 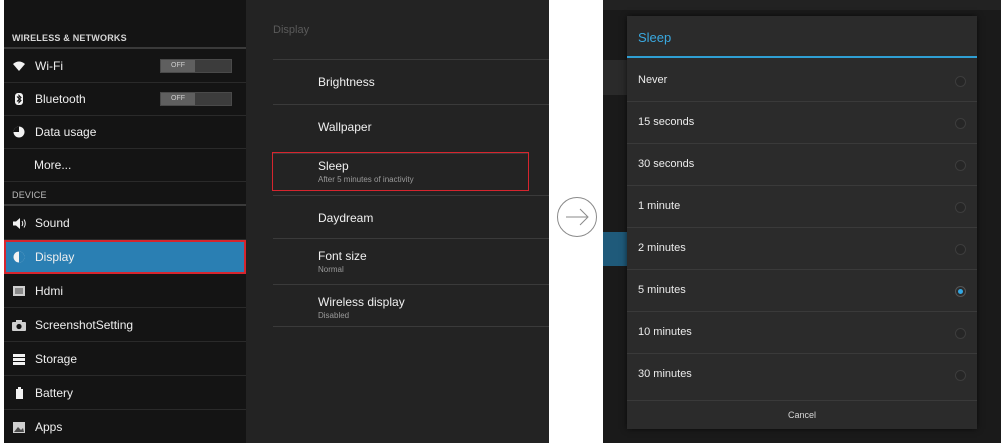 I want to click on storage-icon, so click(x=19, y=359).